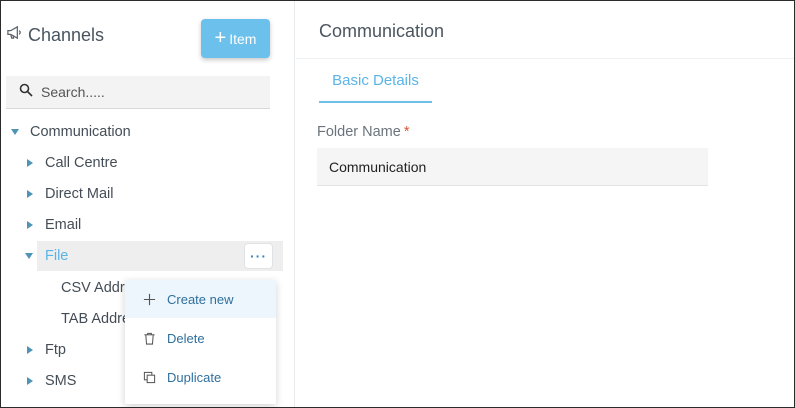  I want to click on search-input, so click(151, 92).